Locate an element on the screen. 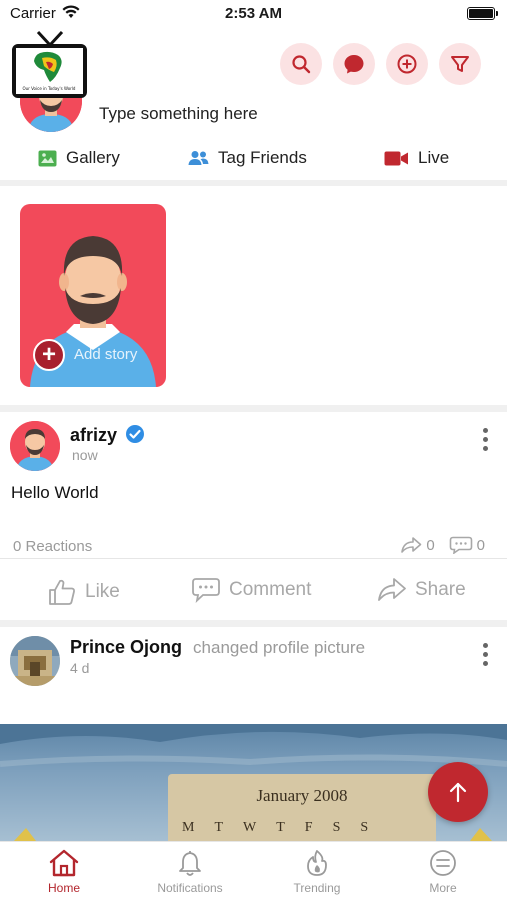 The image size is (507, 900). share-count: 0 is located at coordinates (430, 545).